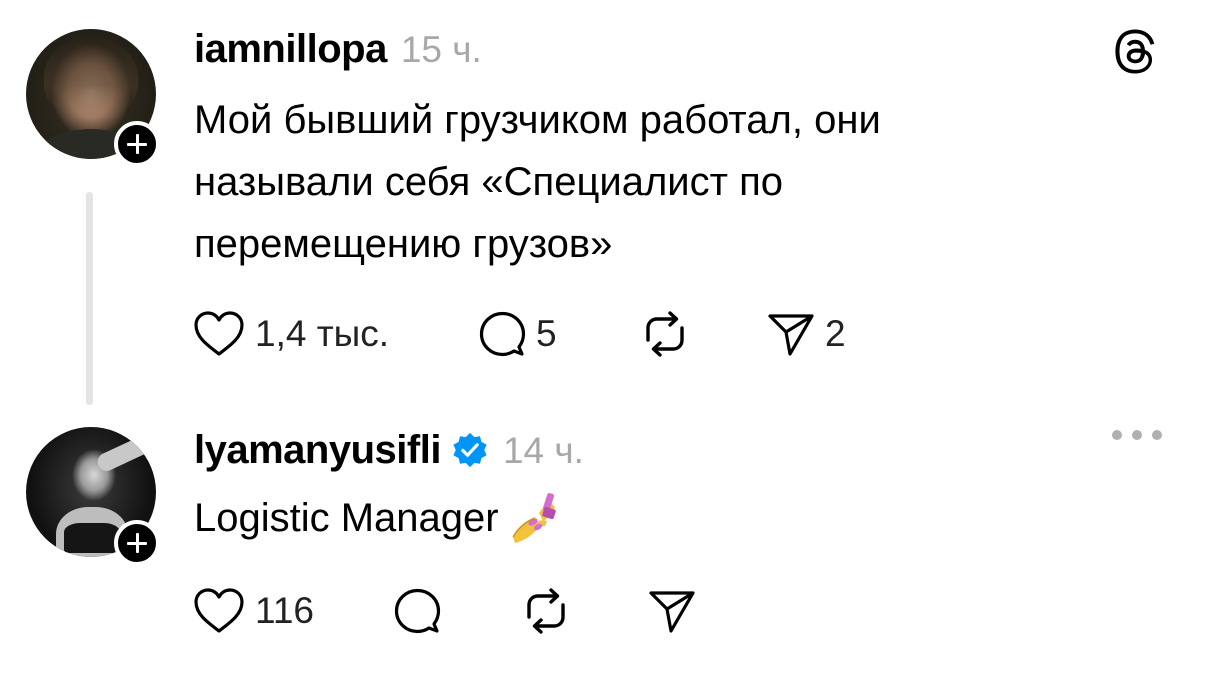 The height and width of the screenshot is (673, 1206). I want to click on post-text-line: Мой бывший грузчиком работал, они, so click(537, 120).